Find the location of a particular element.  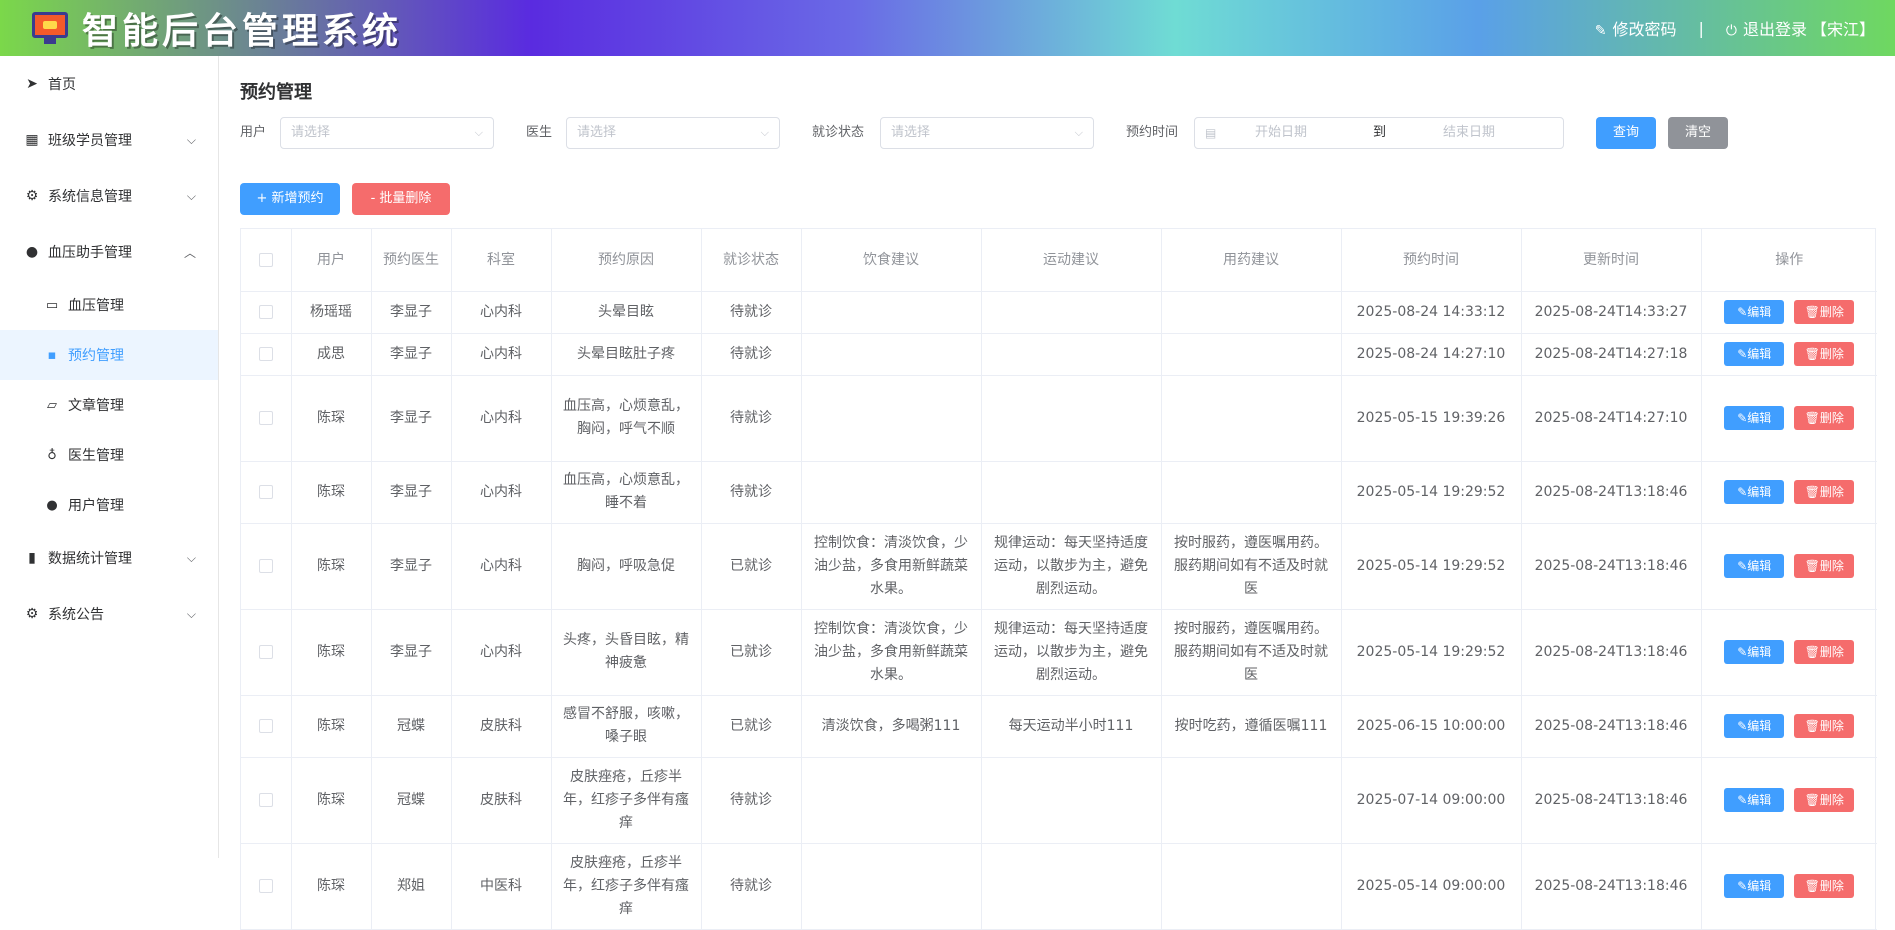

cell-update-time: 2025-08-24T14:27:18 is located at coordinates (1611, 354).